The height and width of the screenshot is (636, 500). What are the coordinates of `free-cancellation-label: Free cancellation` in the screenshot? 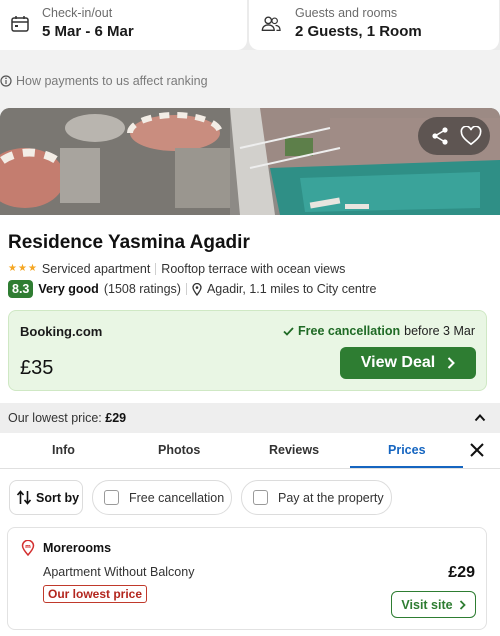 It's located at (349, 331).